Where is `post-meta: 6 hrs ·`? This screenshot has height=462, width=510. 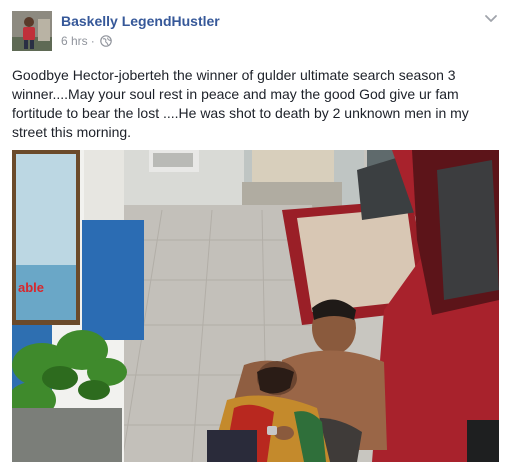
post-meta: 6 hrs · is located at coordinates (86, 41).